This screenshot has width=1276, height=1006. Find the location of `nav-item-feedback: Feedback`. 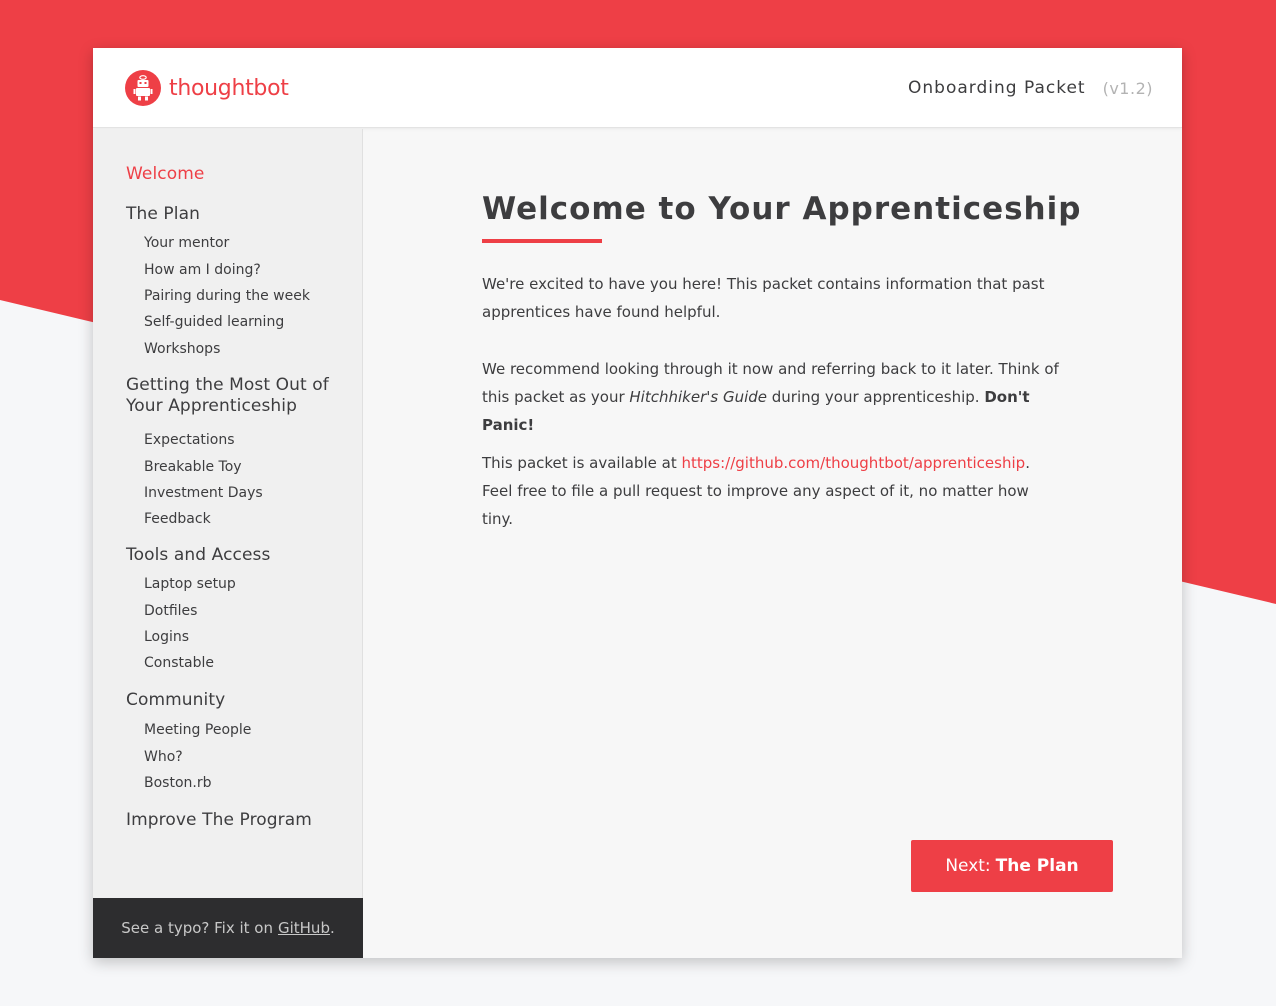

nav-item-feedback: Feedback is located at coordinates (177, 519).